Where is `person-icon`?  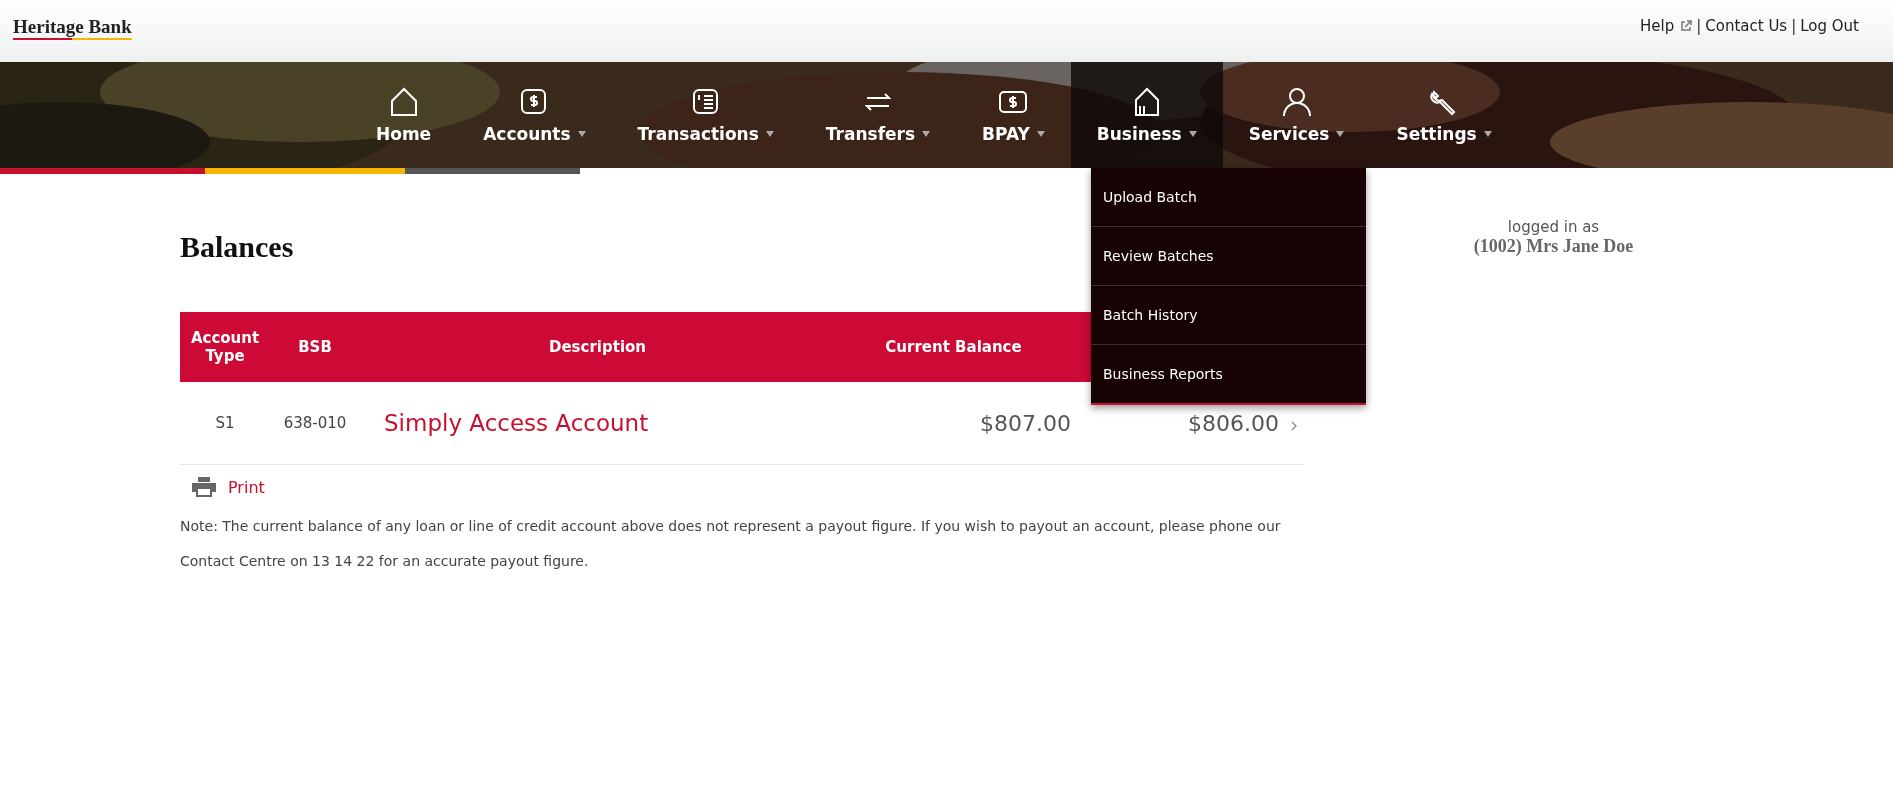
person-icon is located at coordinates (1296, 102).